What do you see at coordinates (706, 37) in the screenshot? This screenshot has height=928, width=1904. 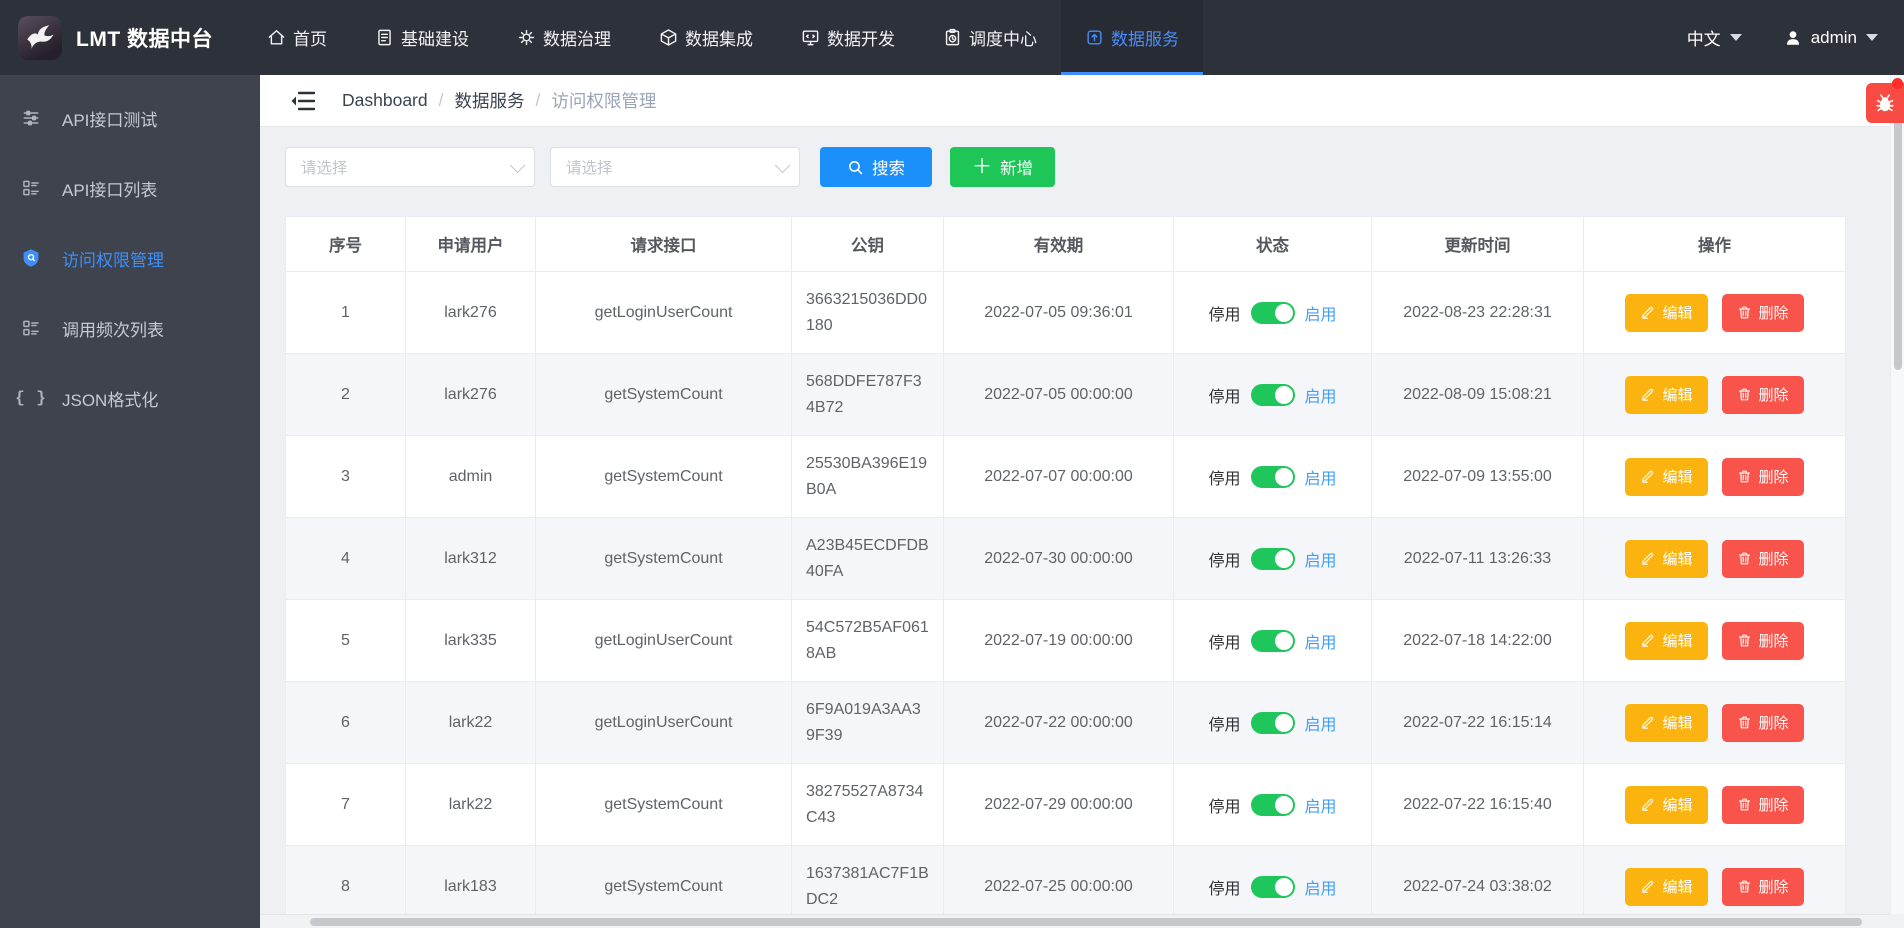 I see `nav-item-data-integration: 数据集成` at bounding box center [706, 37].